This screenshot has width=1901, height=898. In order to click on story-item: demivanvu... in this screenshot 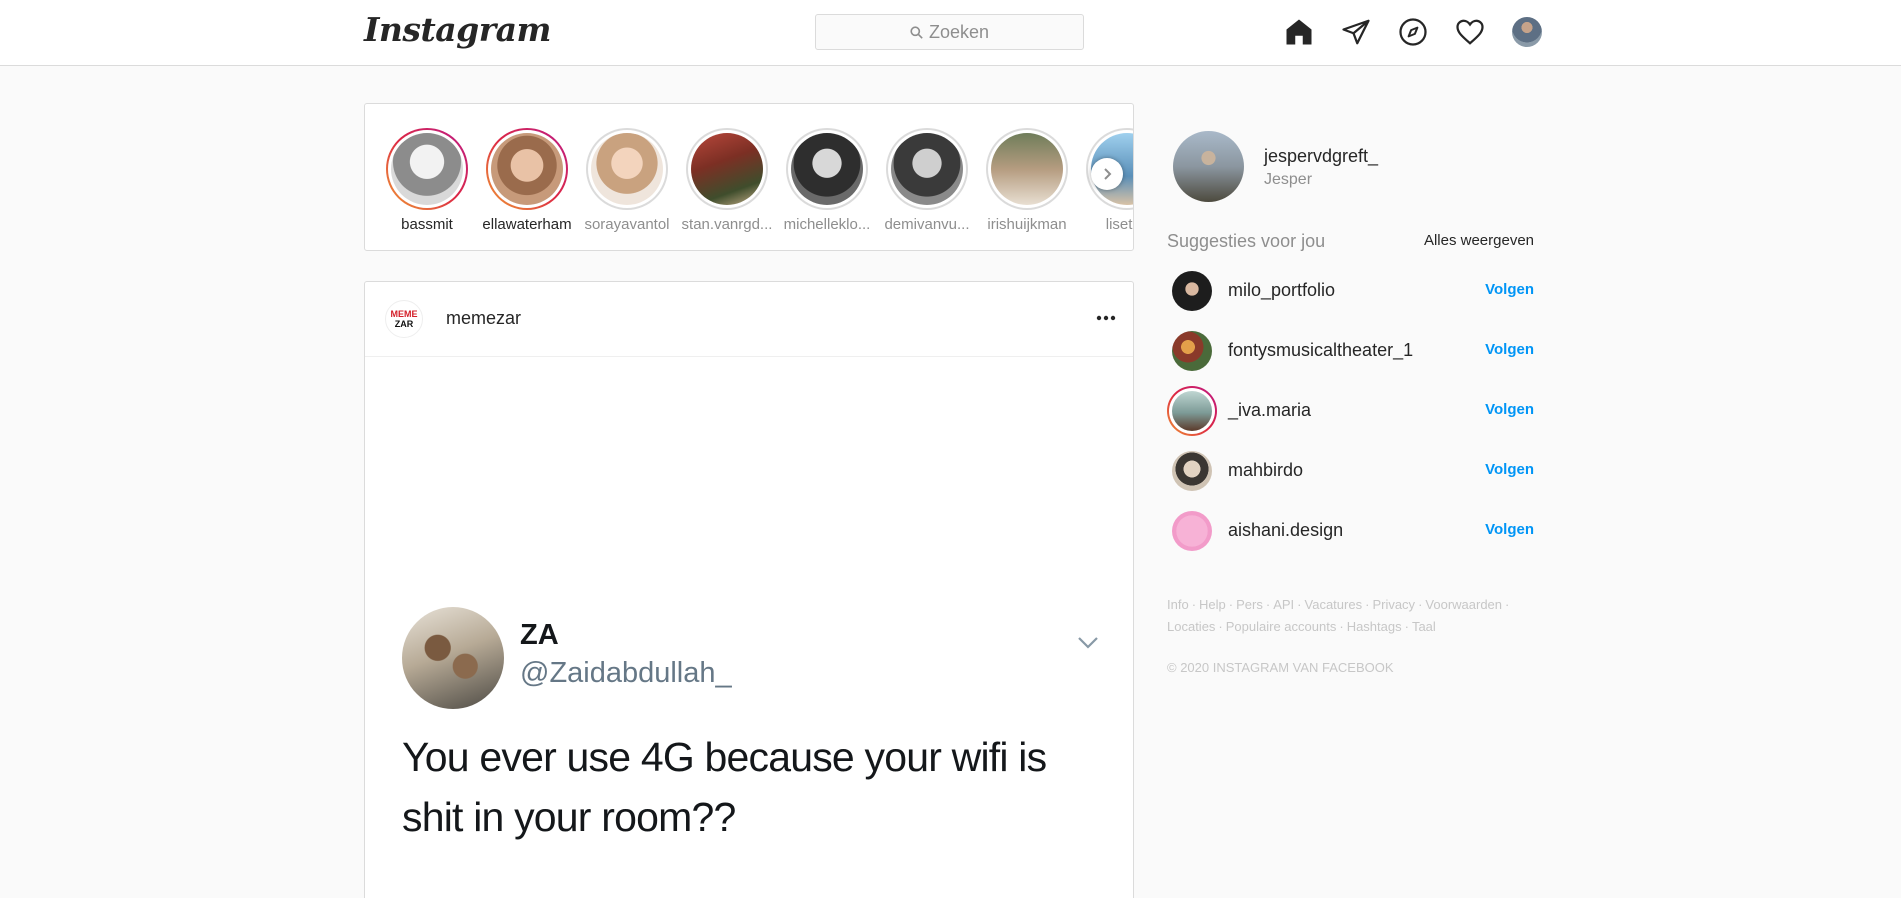, I will do `click(927, 180)`.